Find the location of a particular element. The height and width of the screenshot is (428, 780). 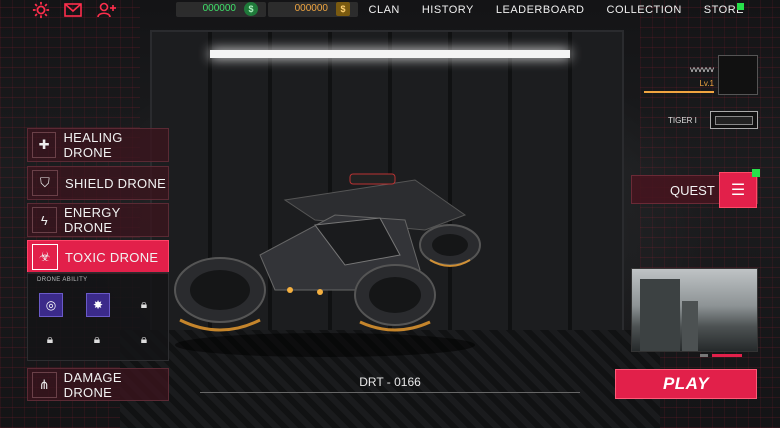

map-page-indicator-active is located at coordinates (727, 355).